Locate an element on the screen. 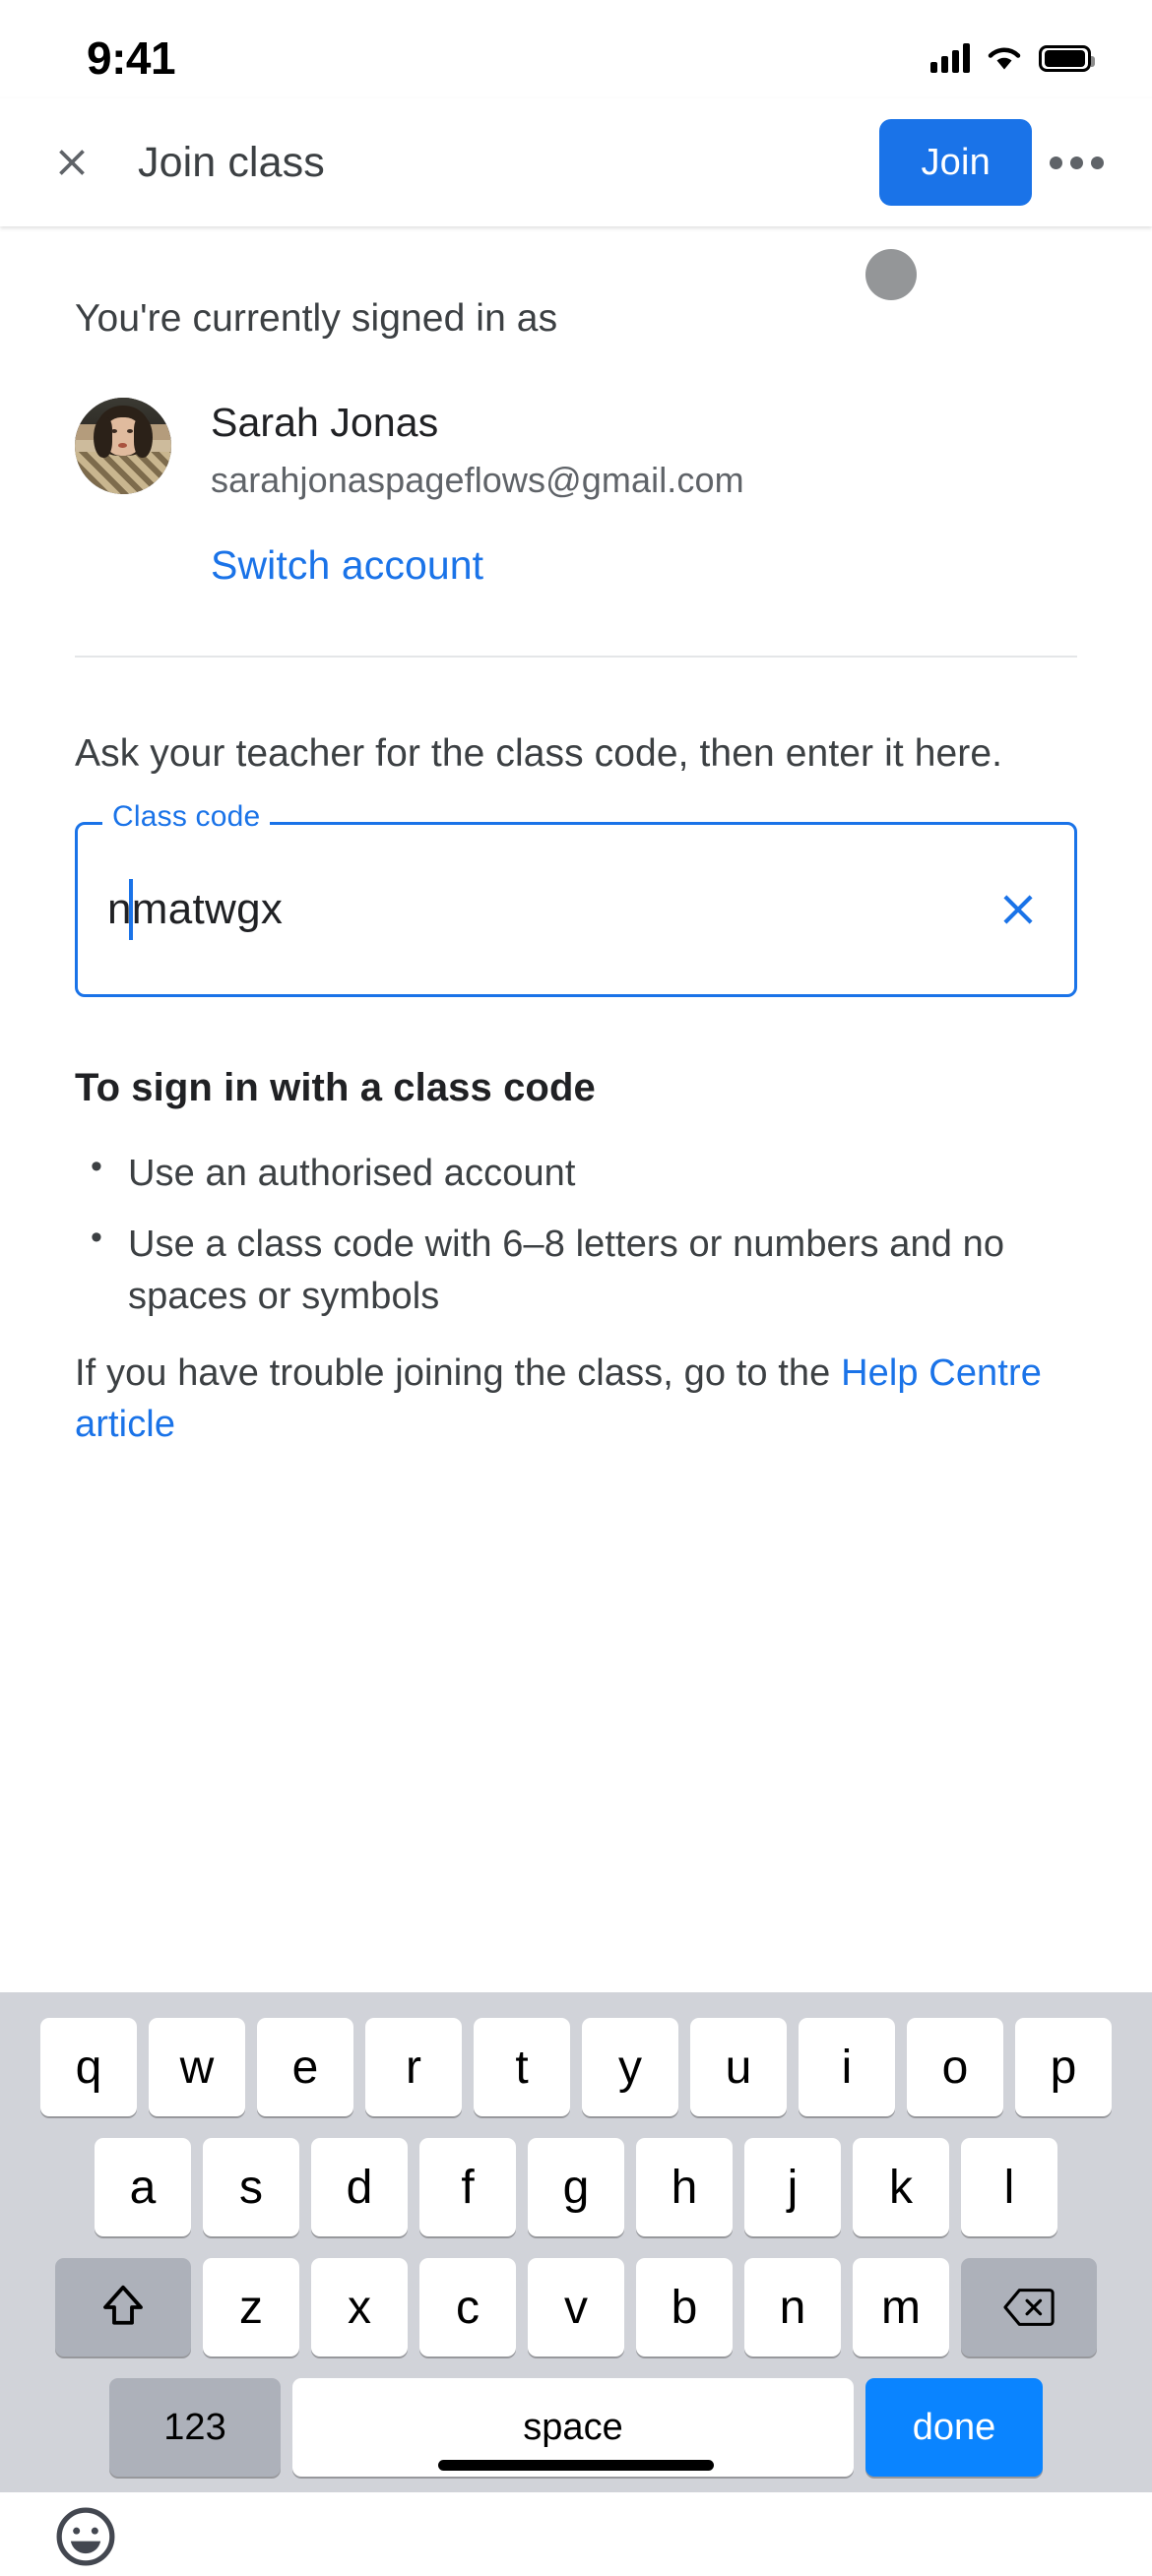 The height and width of the screenshot is (2576, 1152). key-a: a is located at coordinates (143, 2187).